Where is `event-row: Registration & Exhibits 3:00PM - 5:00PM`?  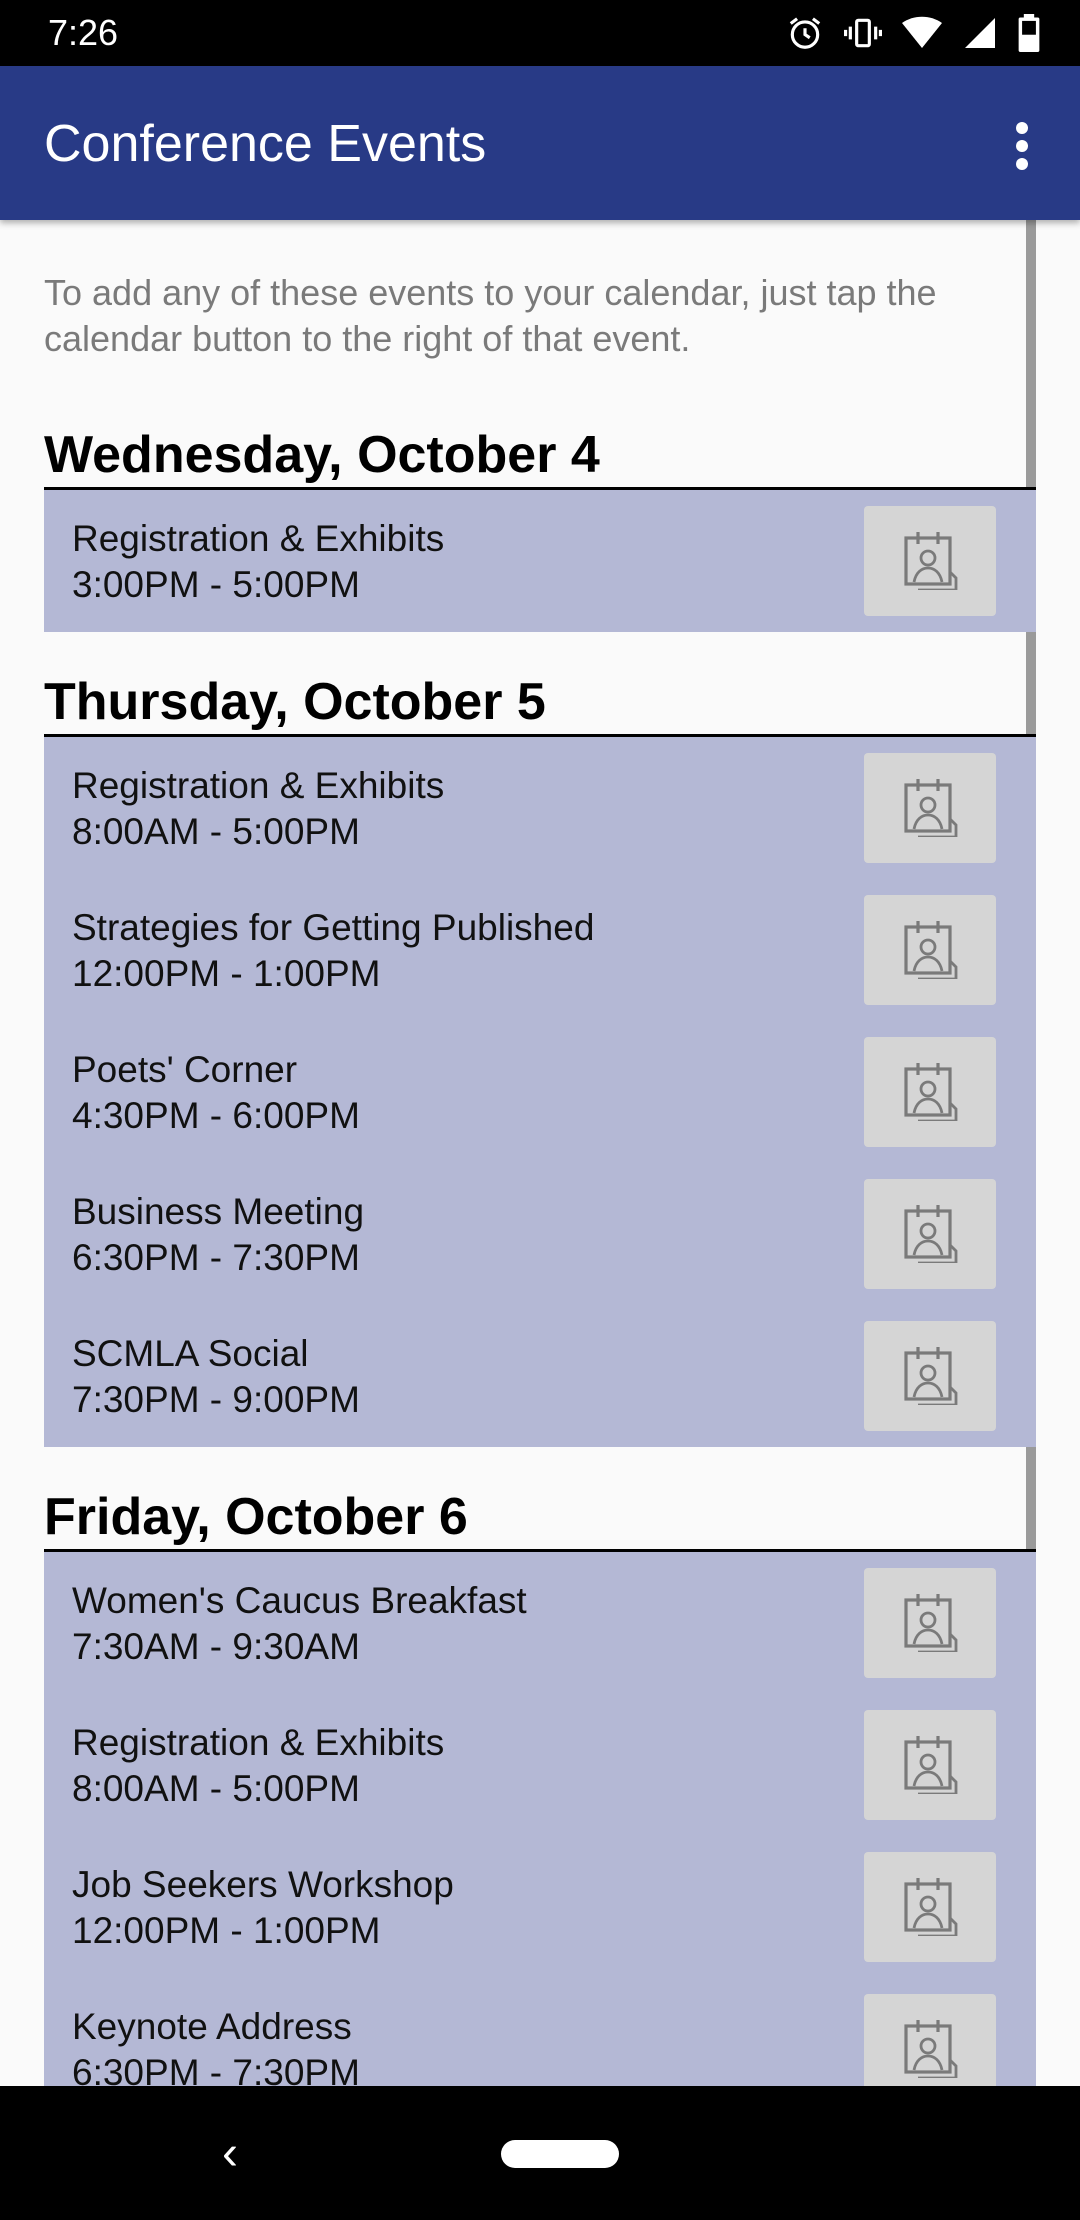
event-row: Registration & Exhibits 3:00PM - 5:00PM is located at coordinates (540, 561).